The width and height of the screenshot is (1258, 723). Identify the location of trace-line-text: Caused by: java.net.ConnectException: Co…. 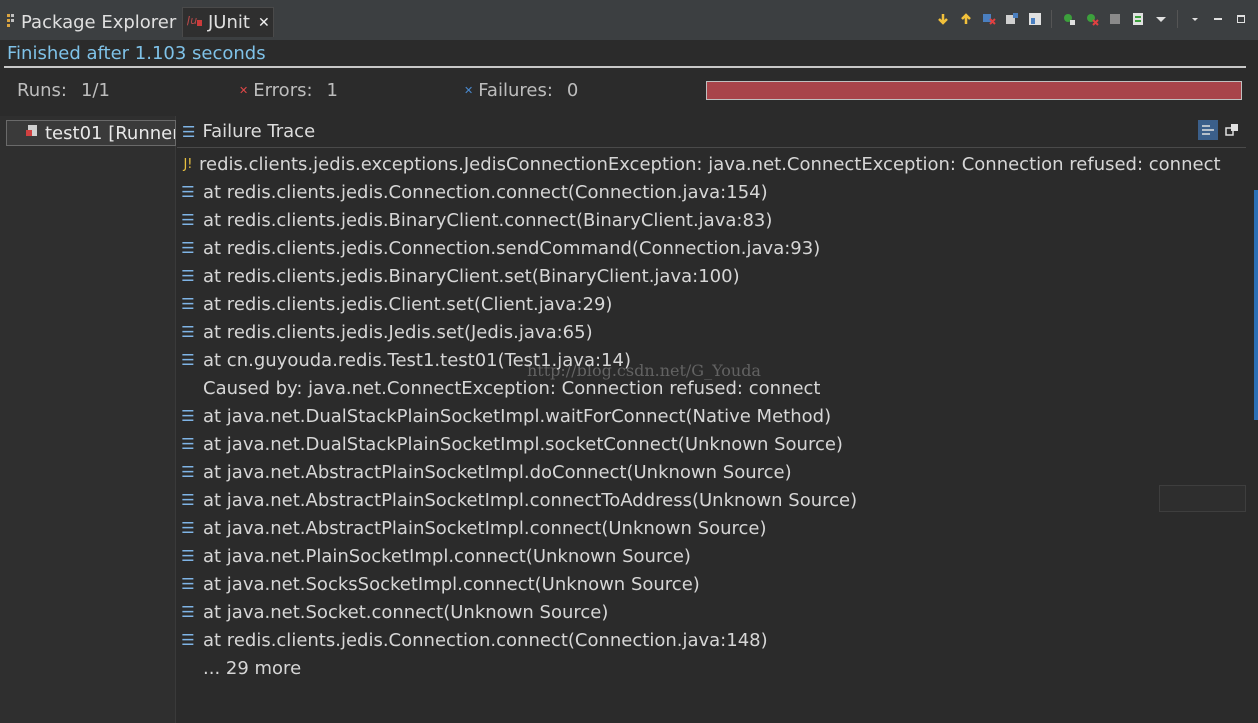
(512, 388).